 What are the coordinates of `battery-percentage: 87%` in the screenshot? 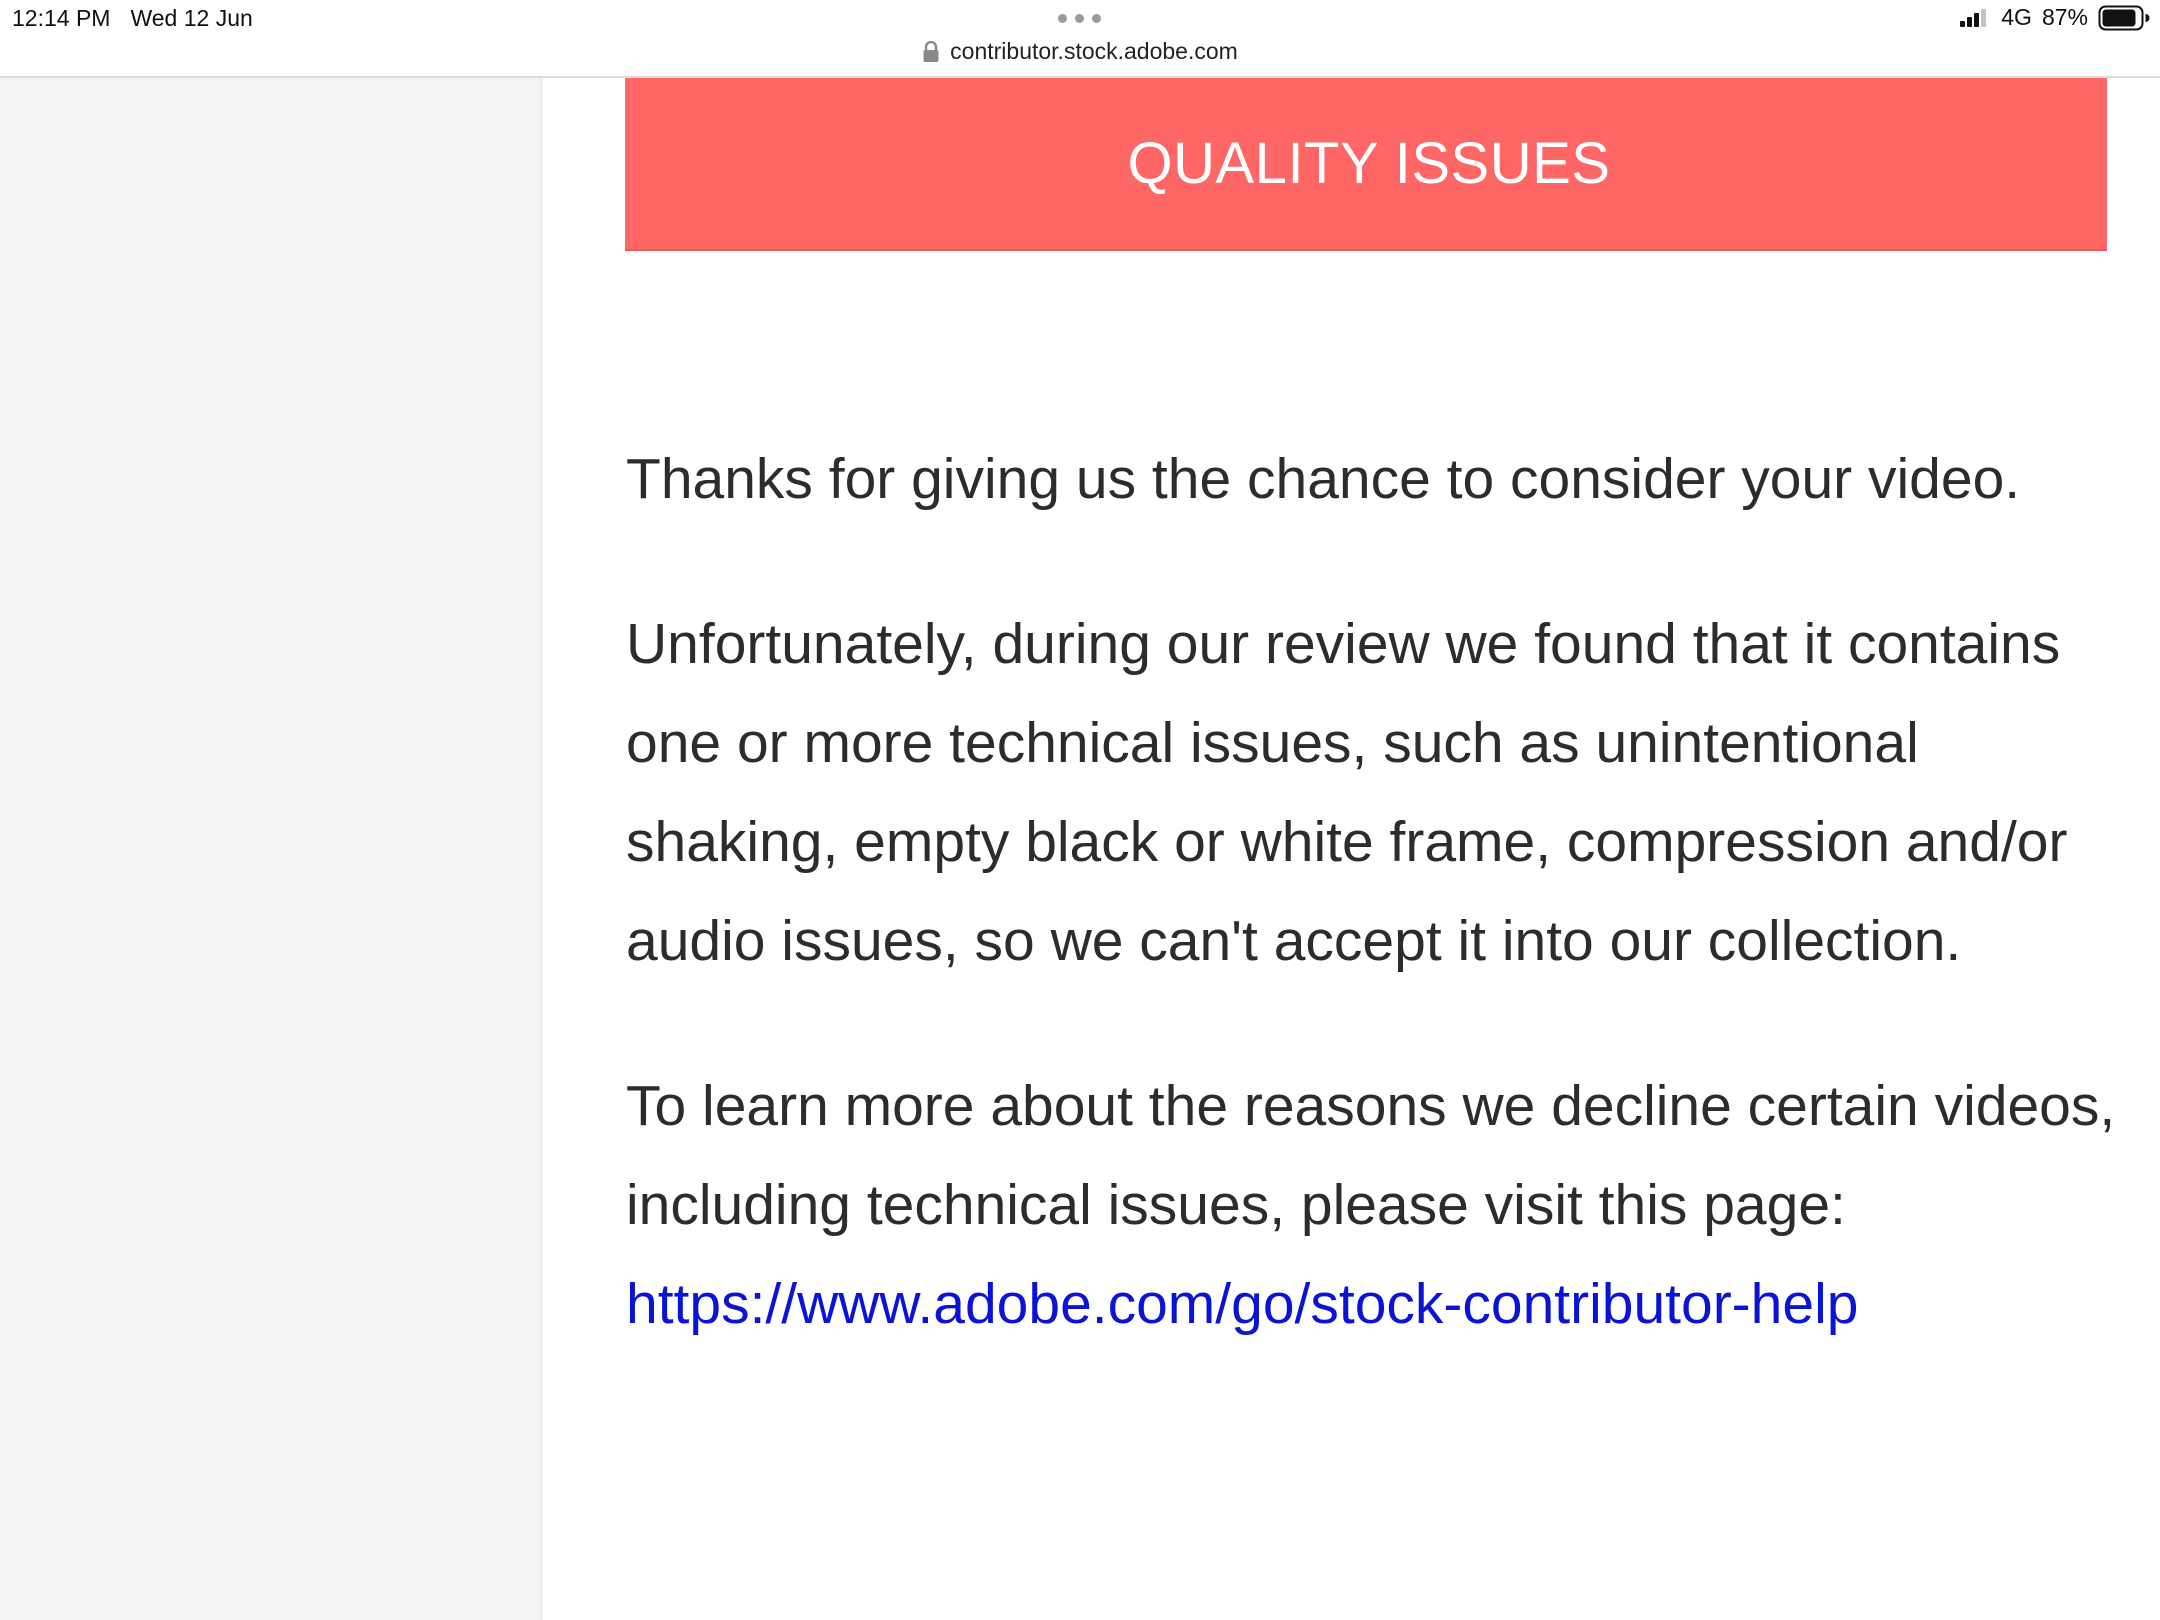 It's located at (2064, 17).